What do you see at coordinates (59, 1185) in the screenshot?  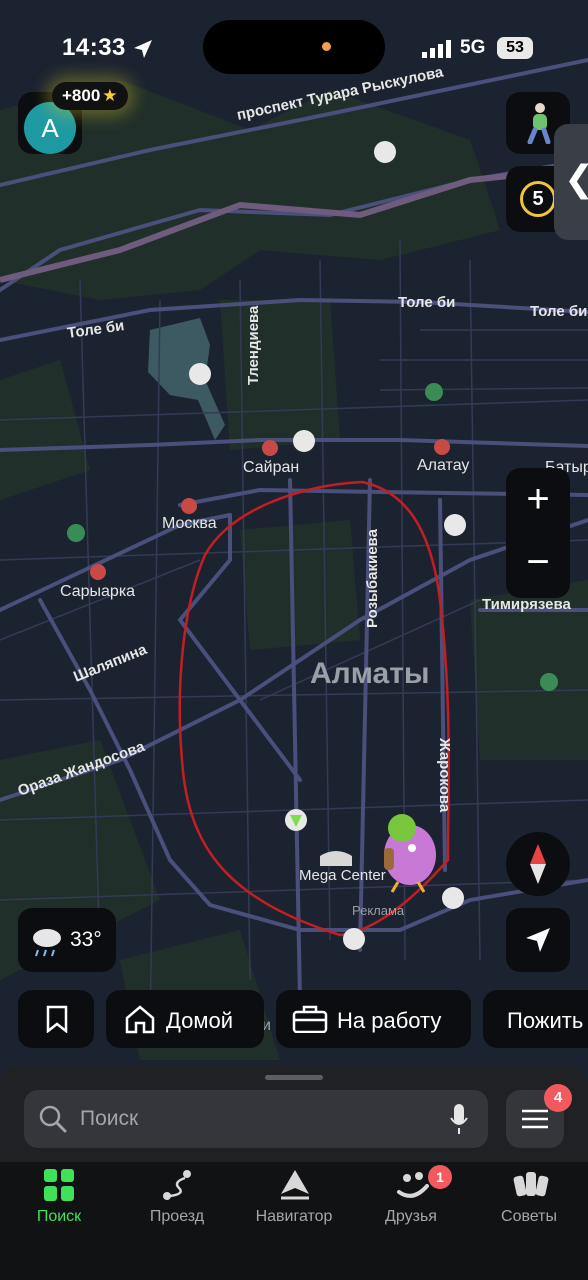 I see `search-tab-icon` at bounding box center [59, 1185].